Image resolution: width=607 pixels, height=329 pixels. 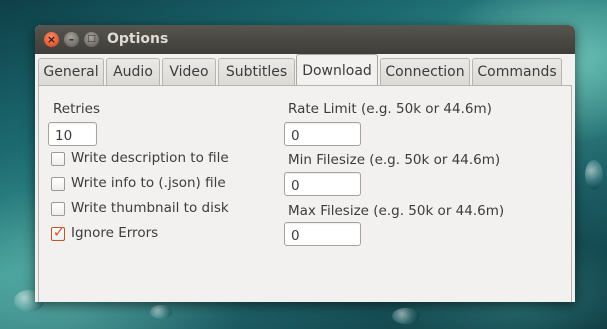 What do you see at coordinates (396, 211) in the screenshot?
I see `max-filesize-label: Max Filesize (e.g. 50k or 44.6m)` at bounding box center [396, 211].